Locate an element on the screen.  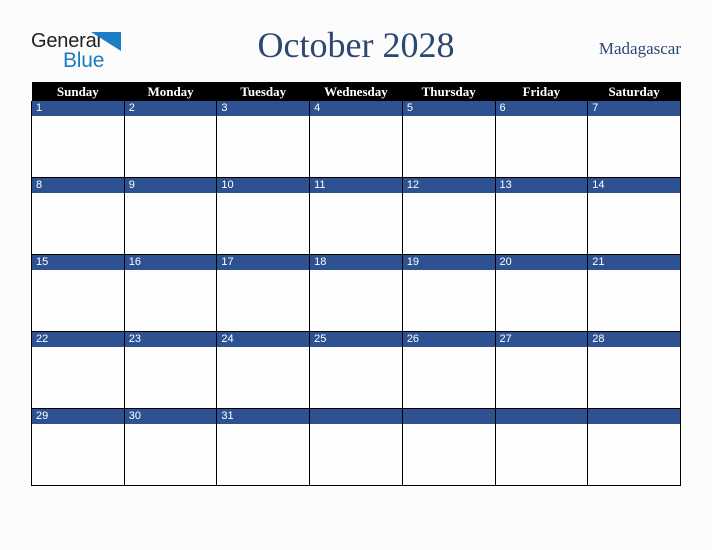
calendar-day-cell: 23 is located at coordinates (170, 370).